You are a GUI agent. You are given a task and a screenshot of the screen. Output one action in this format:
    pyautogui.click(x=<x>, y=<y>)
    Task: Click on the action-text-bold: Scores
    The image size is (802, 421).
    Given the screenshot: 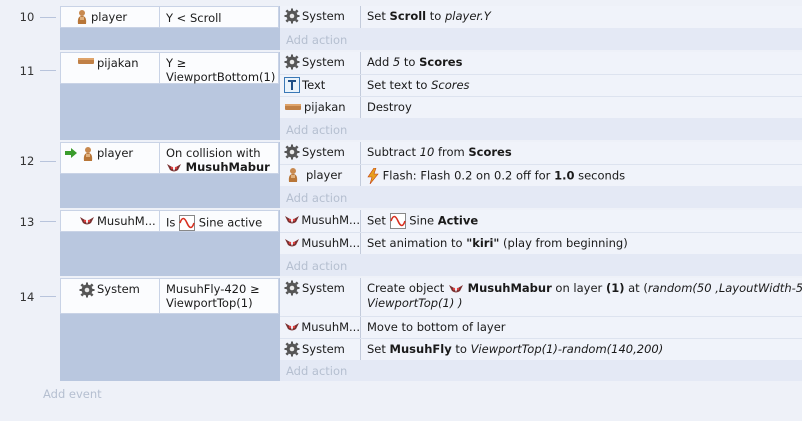 What is the action you would take?
    pyautogui.click(x=490, y=152)
    